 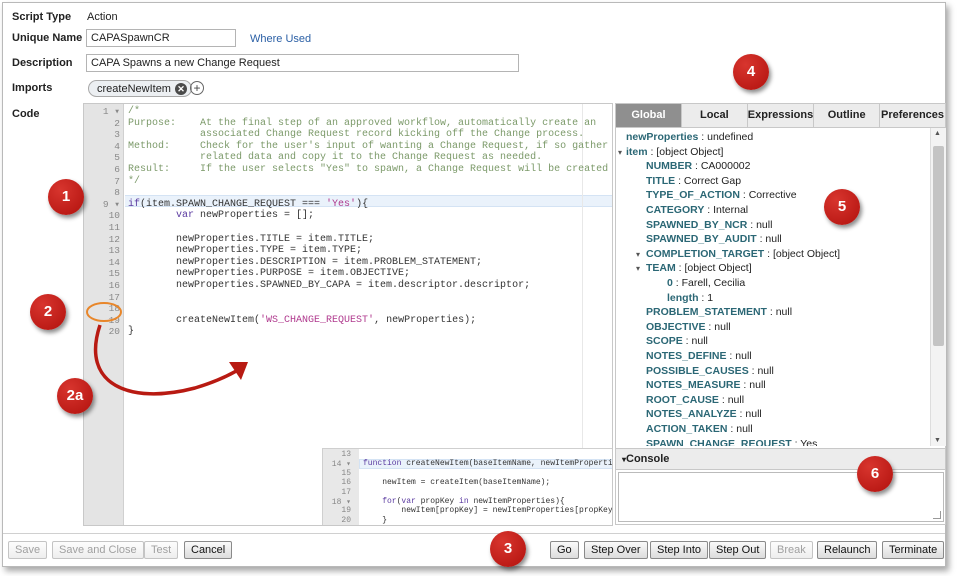 I want to click on tree-node: newProperties : undefined, so click(x=689, y=137).